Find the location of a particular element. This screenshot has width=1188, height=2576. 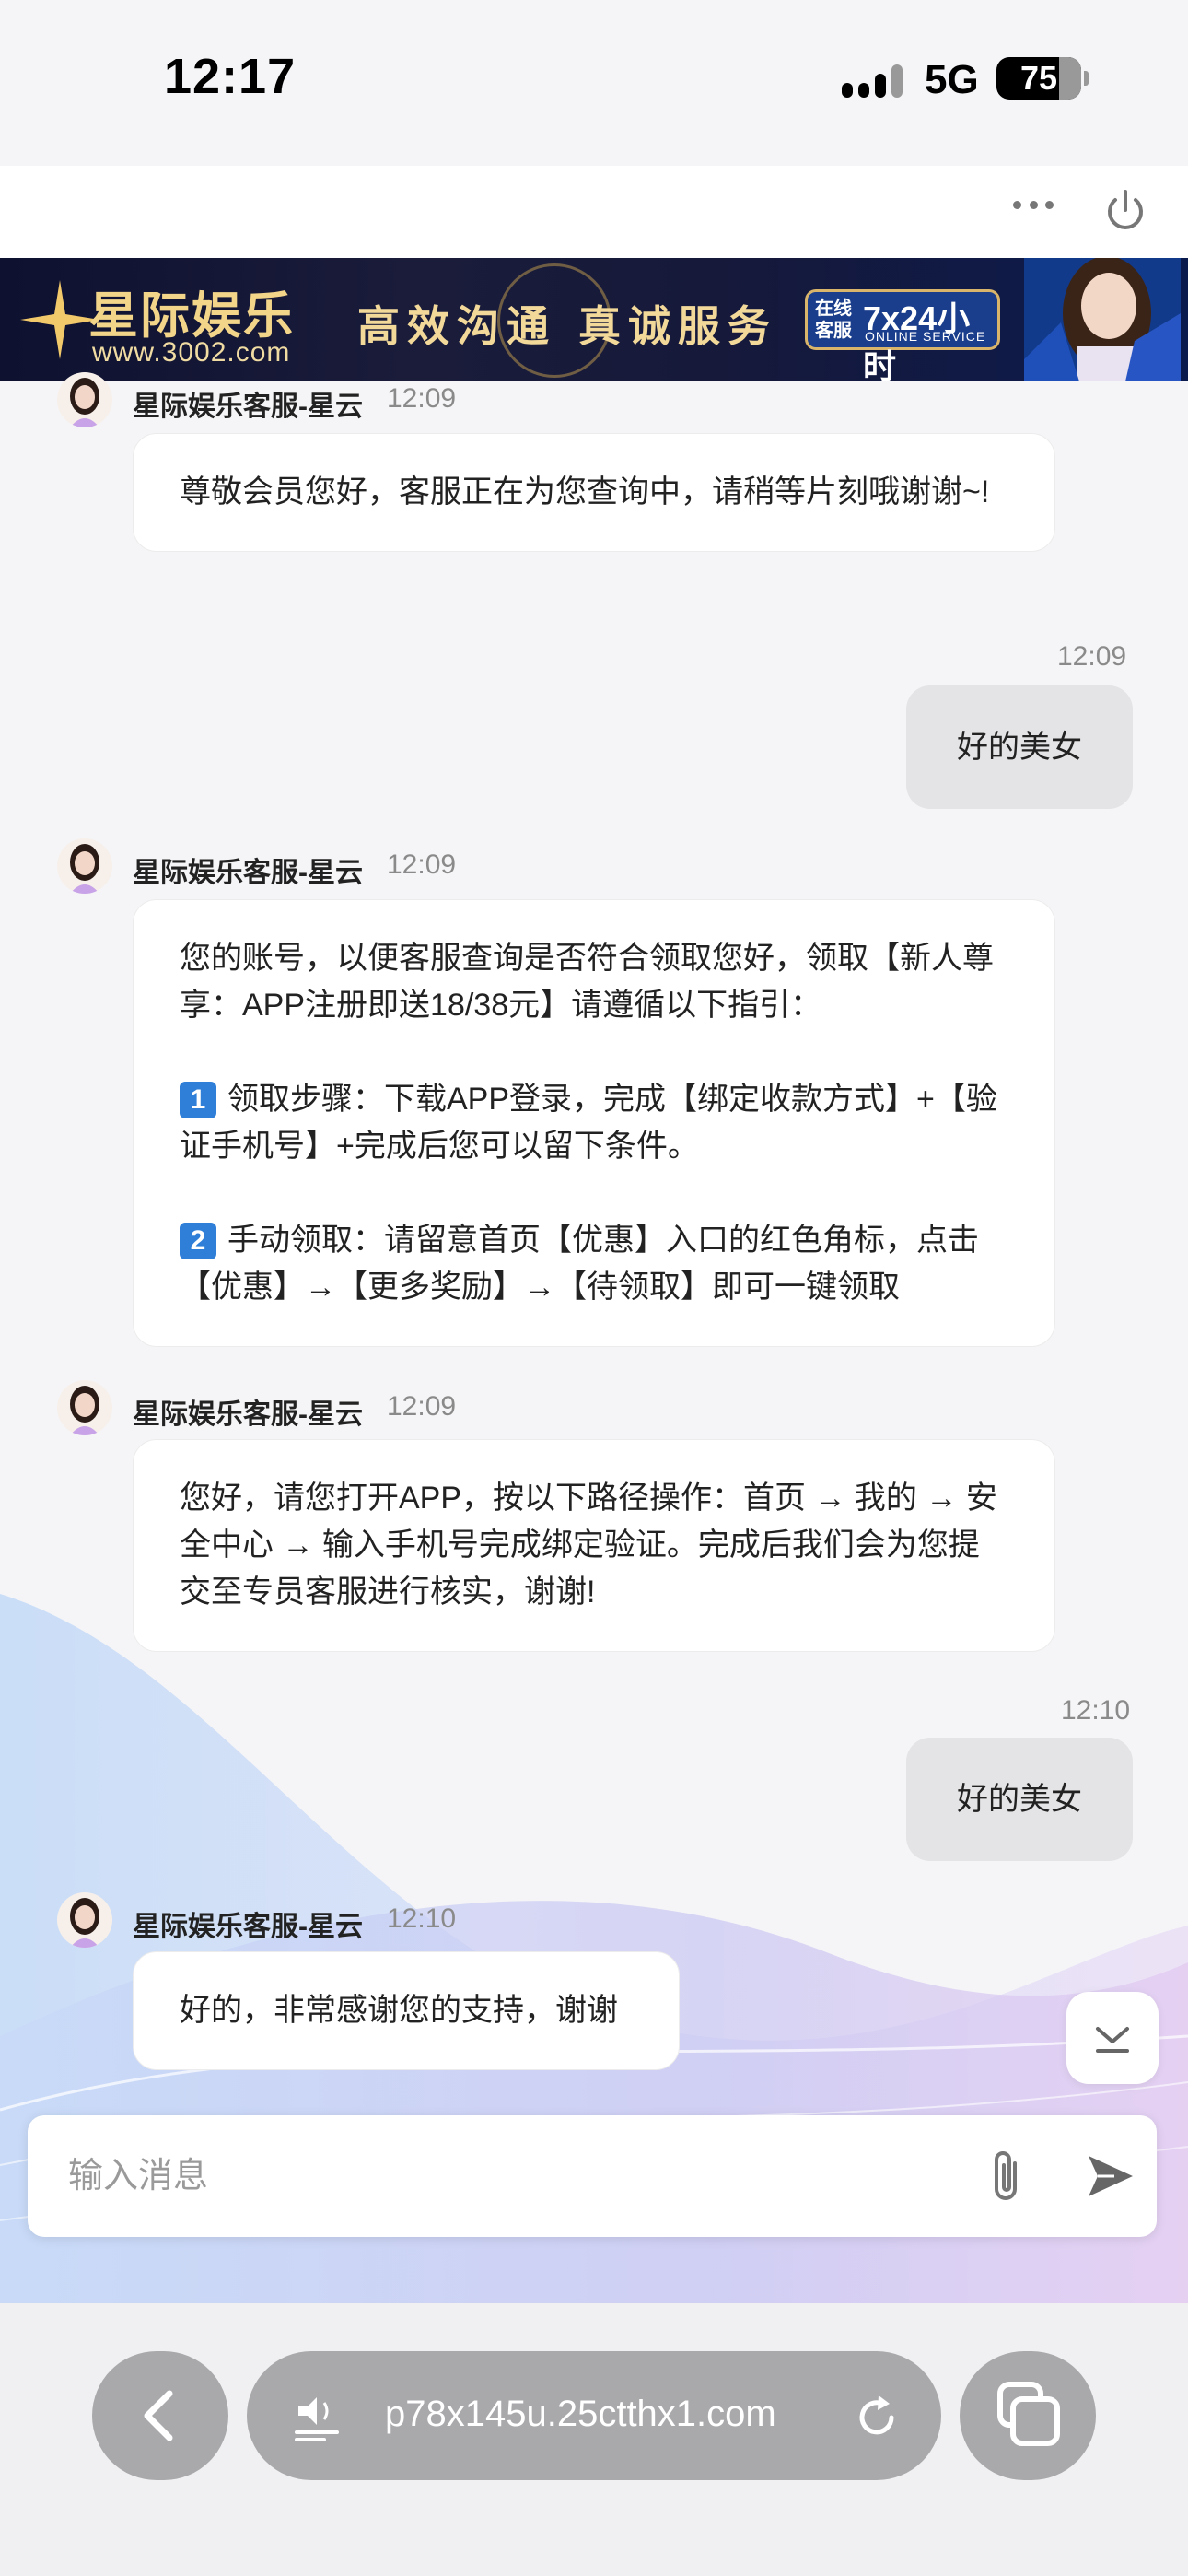

badge-online: ONLINE SERVICE is located at coordinates (925, 336).